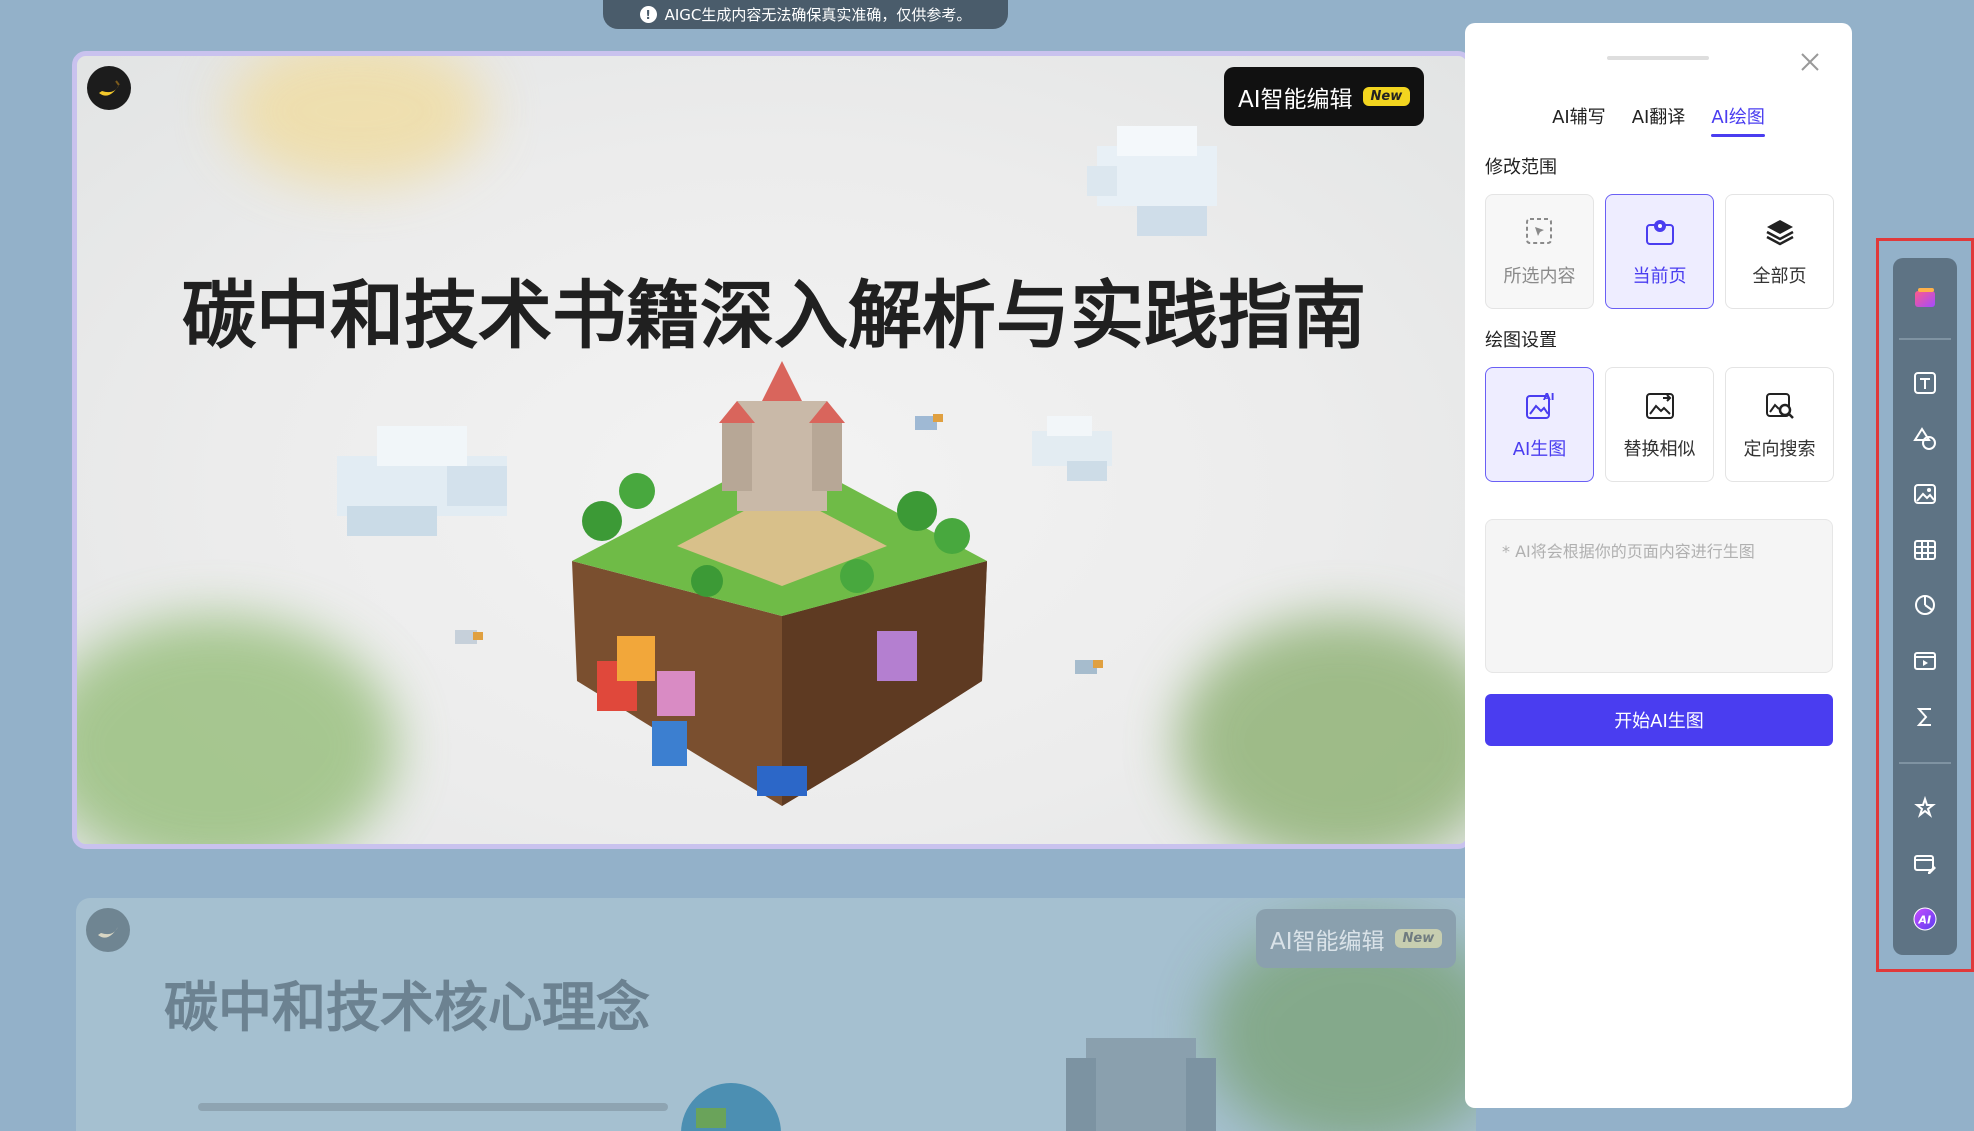 This screenshot has width=1974, height=1131. Describe the element at coordinates (1779, 276) in the screenshot. I see `scope-all-pages-label: 全部页` at that location.